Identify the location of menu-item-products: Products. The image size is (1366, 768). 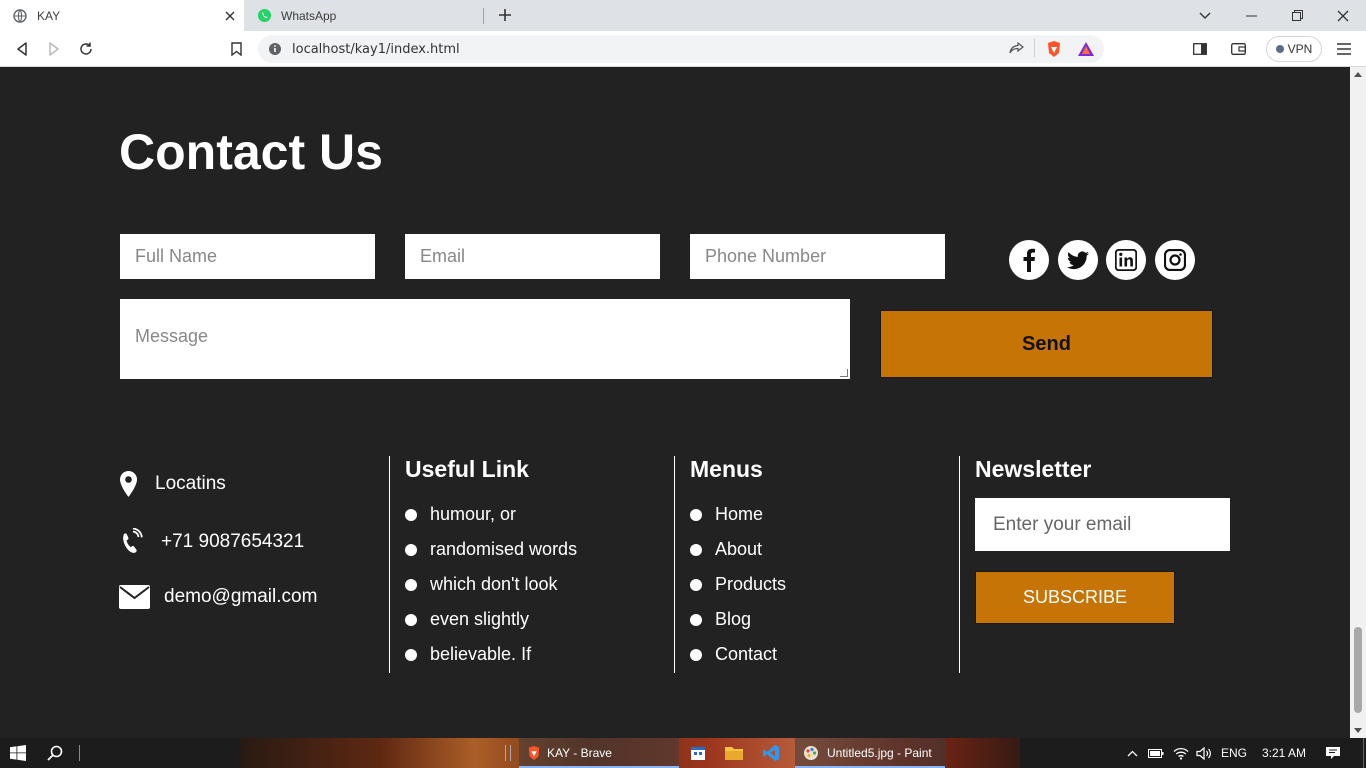
(737, 584).